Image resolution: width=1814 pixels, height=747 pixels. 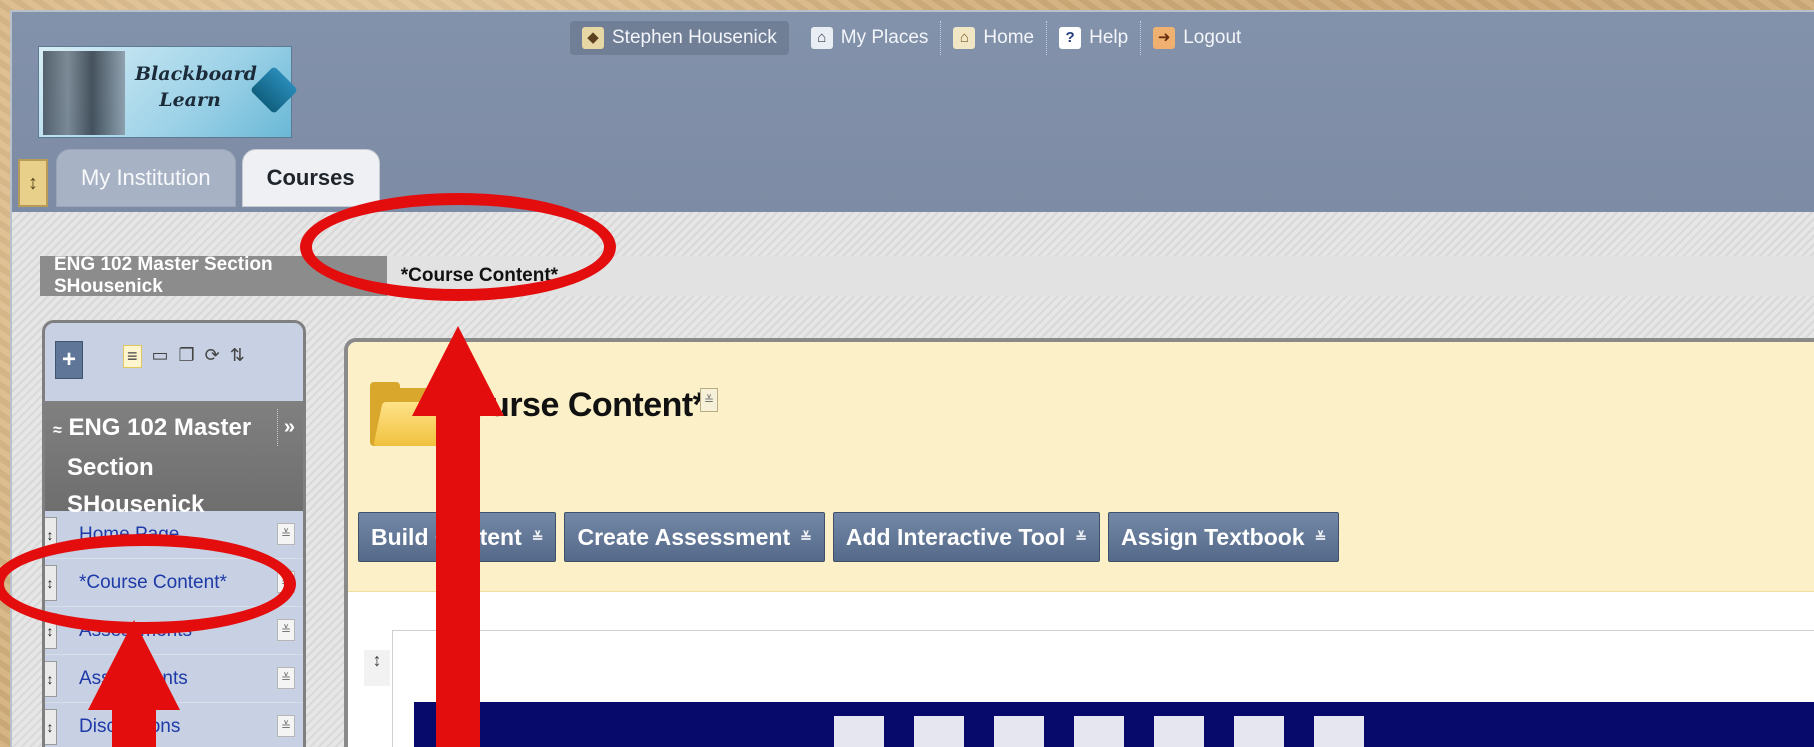 What do you see at coordinates (409, 414) in the screenshot?
I see `folder-icon` at bounding box center [409, 414].